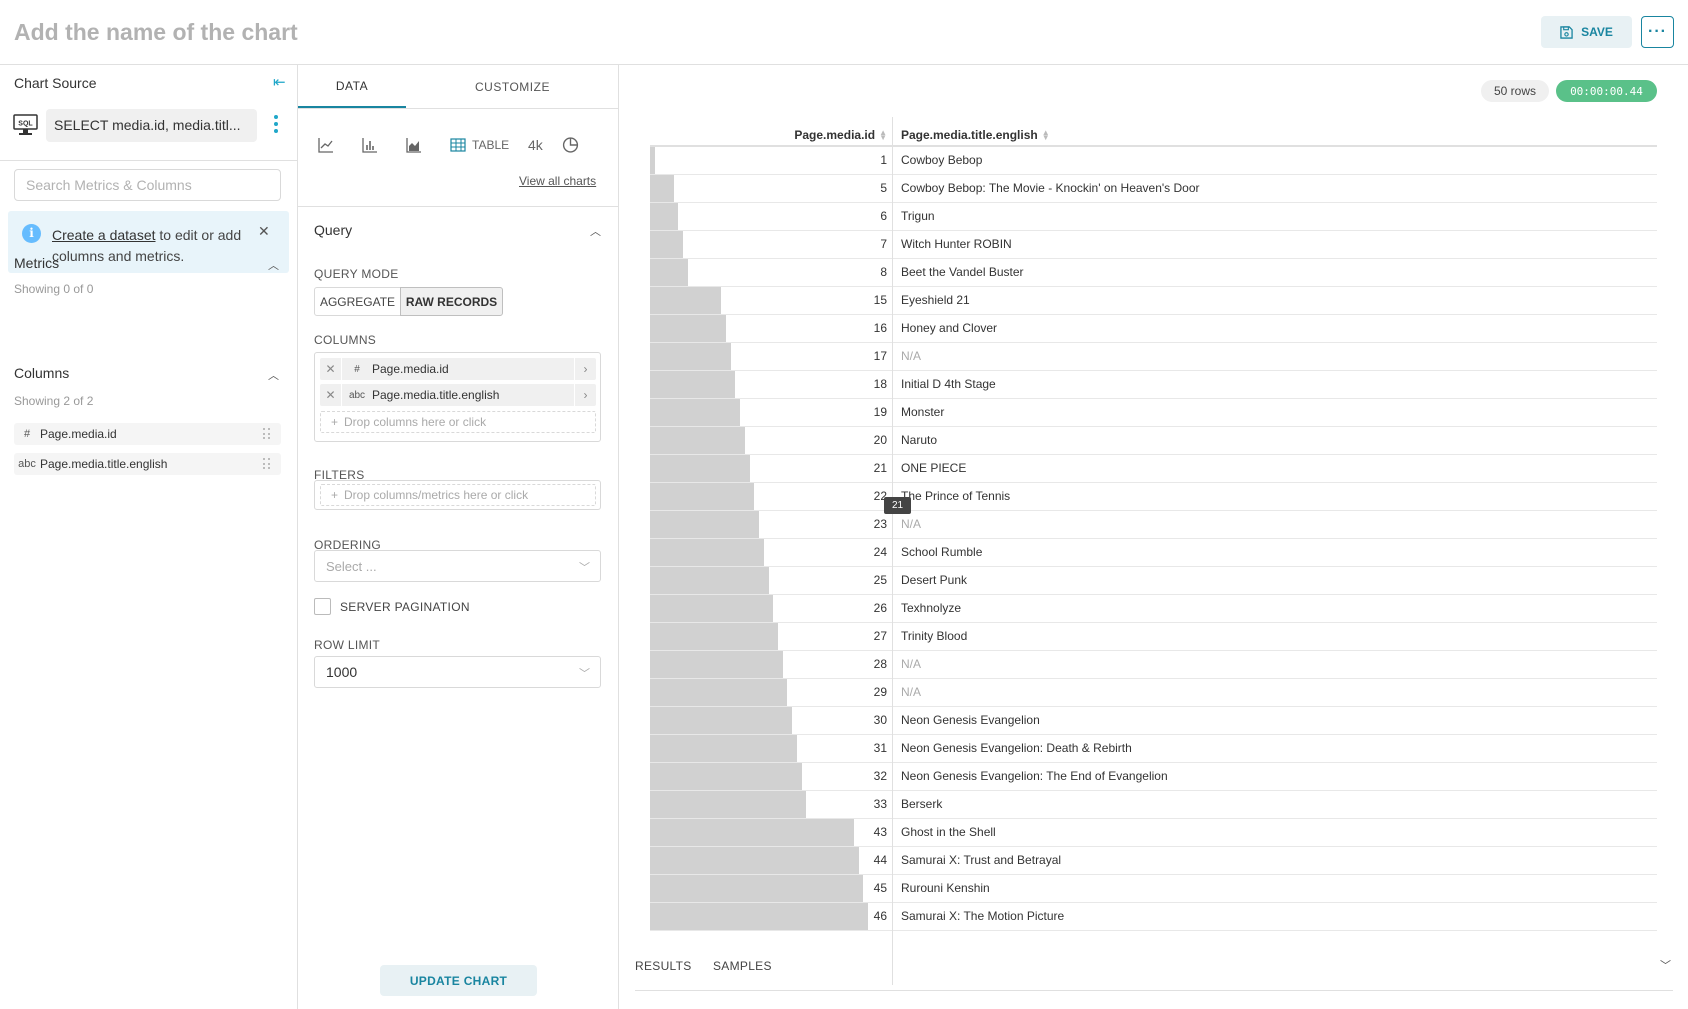 This screenshot has width=1688, height=1009. What do you see at coordinates (880, 384) in the screenshot?
I see `cell-media-id: 18` at bounding box center [880, 384].